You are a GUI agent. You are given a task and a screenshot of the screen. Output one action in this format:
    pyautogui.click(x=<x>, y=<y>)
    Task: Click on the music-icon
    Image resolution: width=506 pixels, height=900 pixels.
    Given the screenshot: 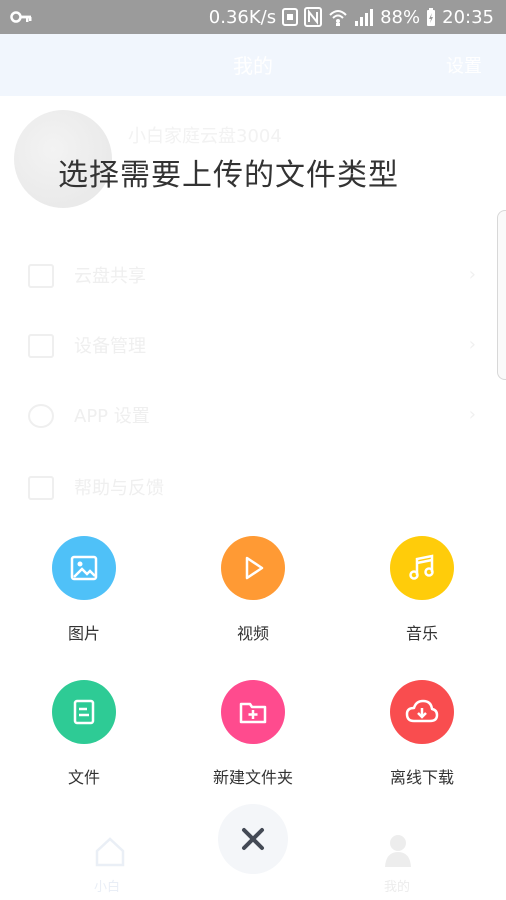 What is the action you would take?
    pyautogui.click(x=422, y=568)
    